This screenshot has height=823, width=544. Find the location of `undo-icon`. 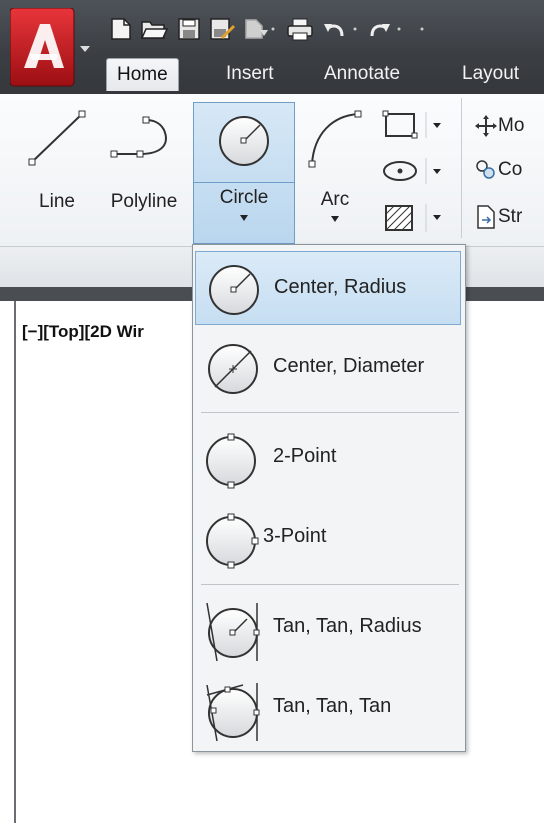

undo-icon is located at coordinates (339, 29).